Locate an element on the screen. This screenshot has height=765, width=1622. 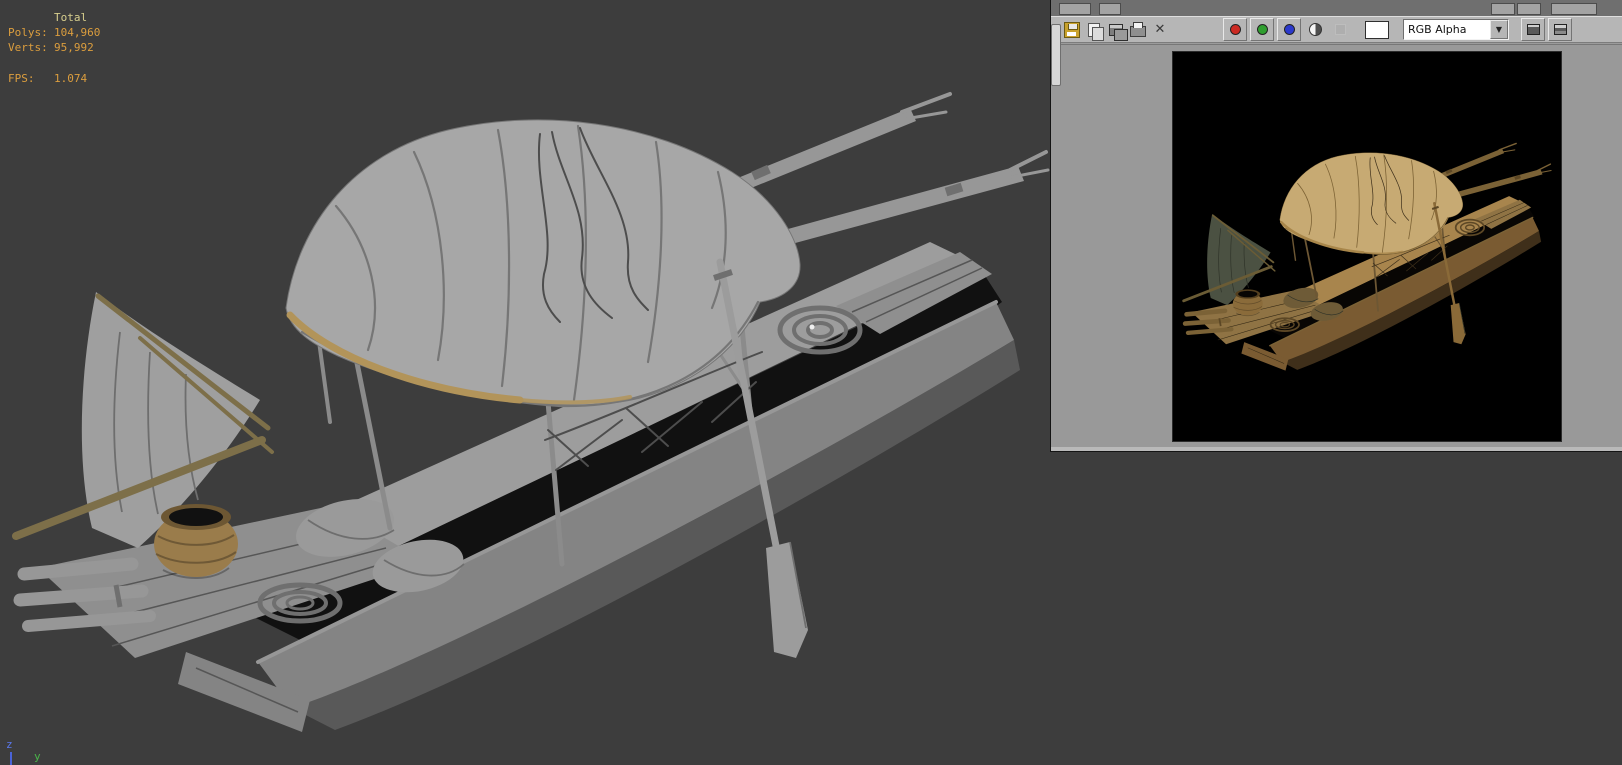
scrollbar-thumb is located at coordinates (1056, 55).